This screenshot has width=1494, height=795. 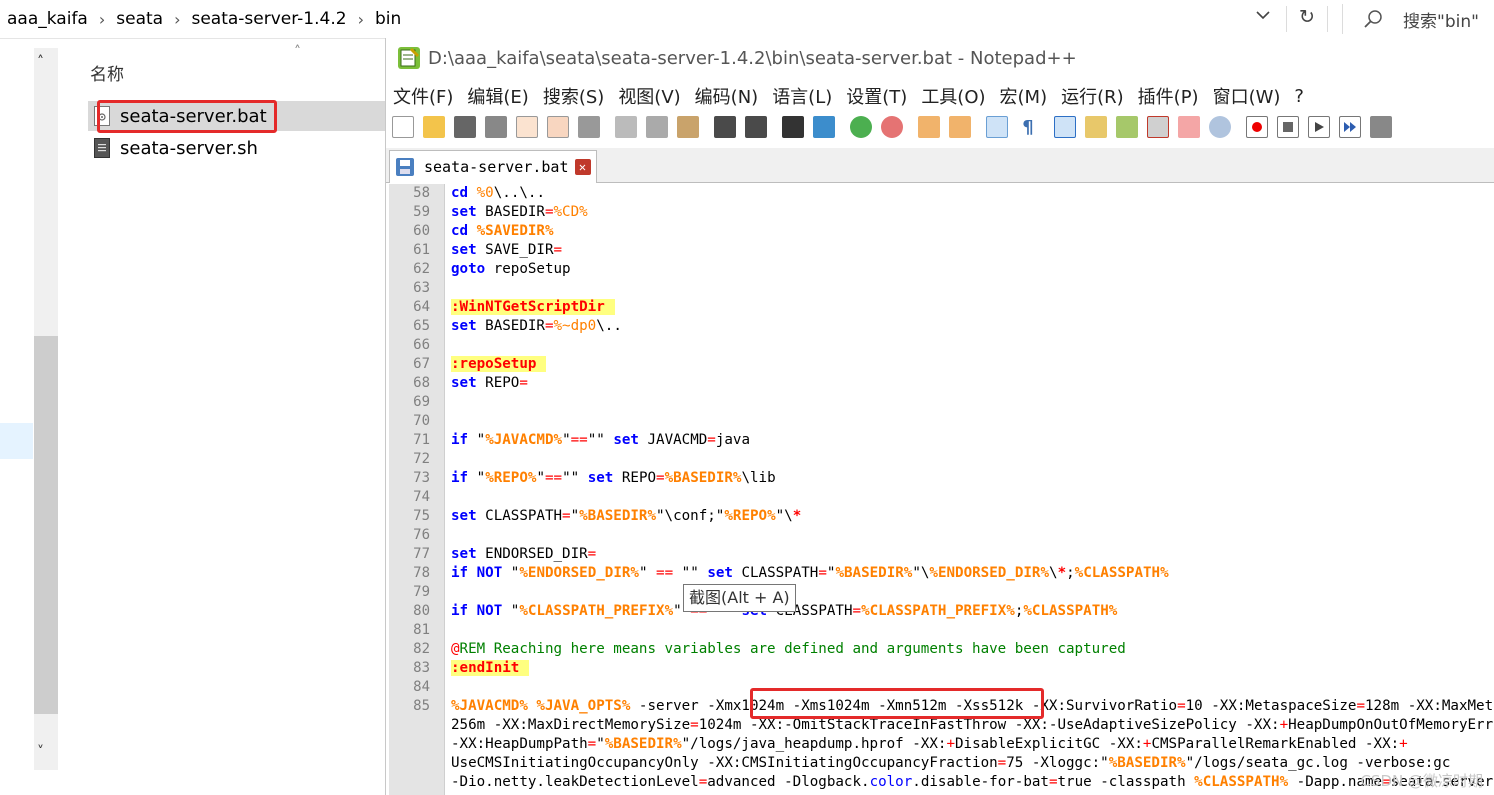 What do you see at coordinates (421, 193) in the screenshot?
I see `line-number: 58` at bounding box center [421, 193].